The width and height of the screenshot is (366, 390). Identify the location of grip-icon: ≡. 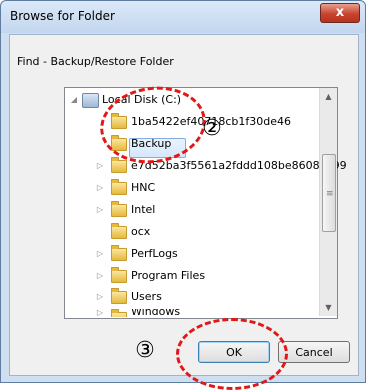
(330, 194).